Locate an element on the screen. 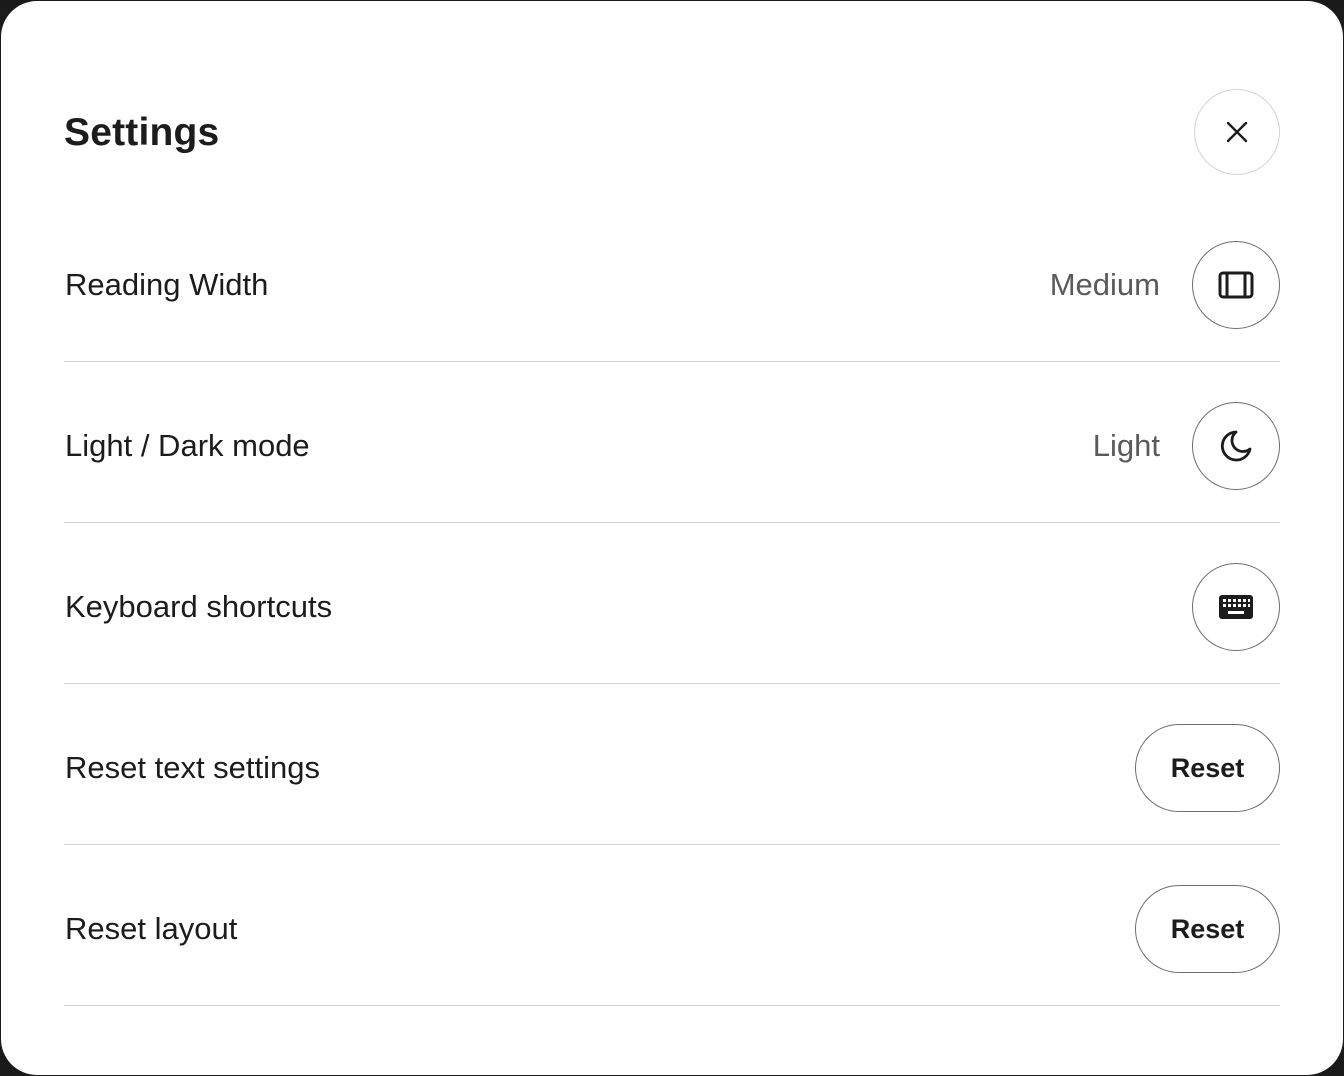 This screenshot has height=1076, width=1344. setting-row-reset-text: Reset text settings Reset is located at coordinates (672, 764).